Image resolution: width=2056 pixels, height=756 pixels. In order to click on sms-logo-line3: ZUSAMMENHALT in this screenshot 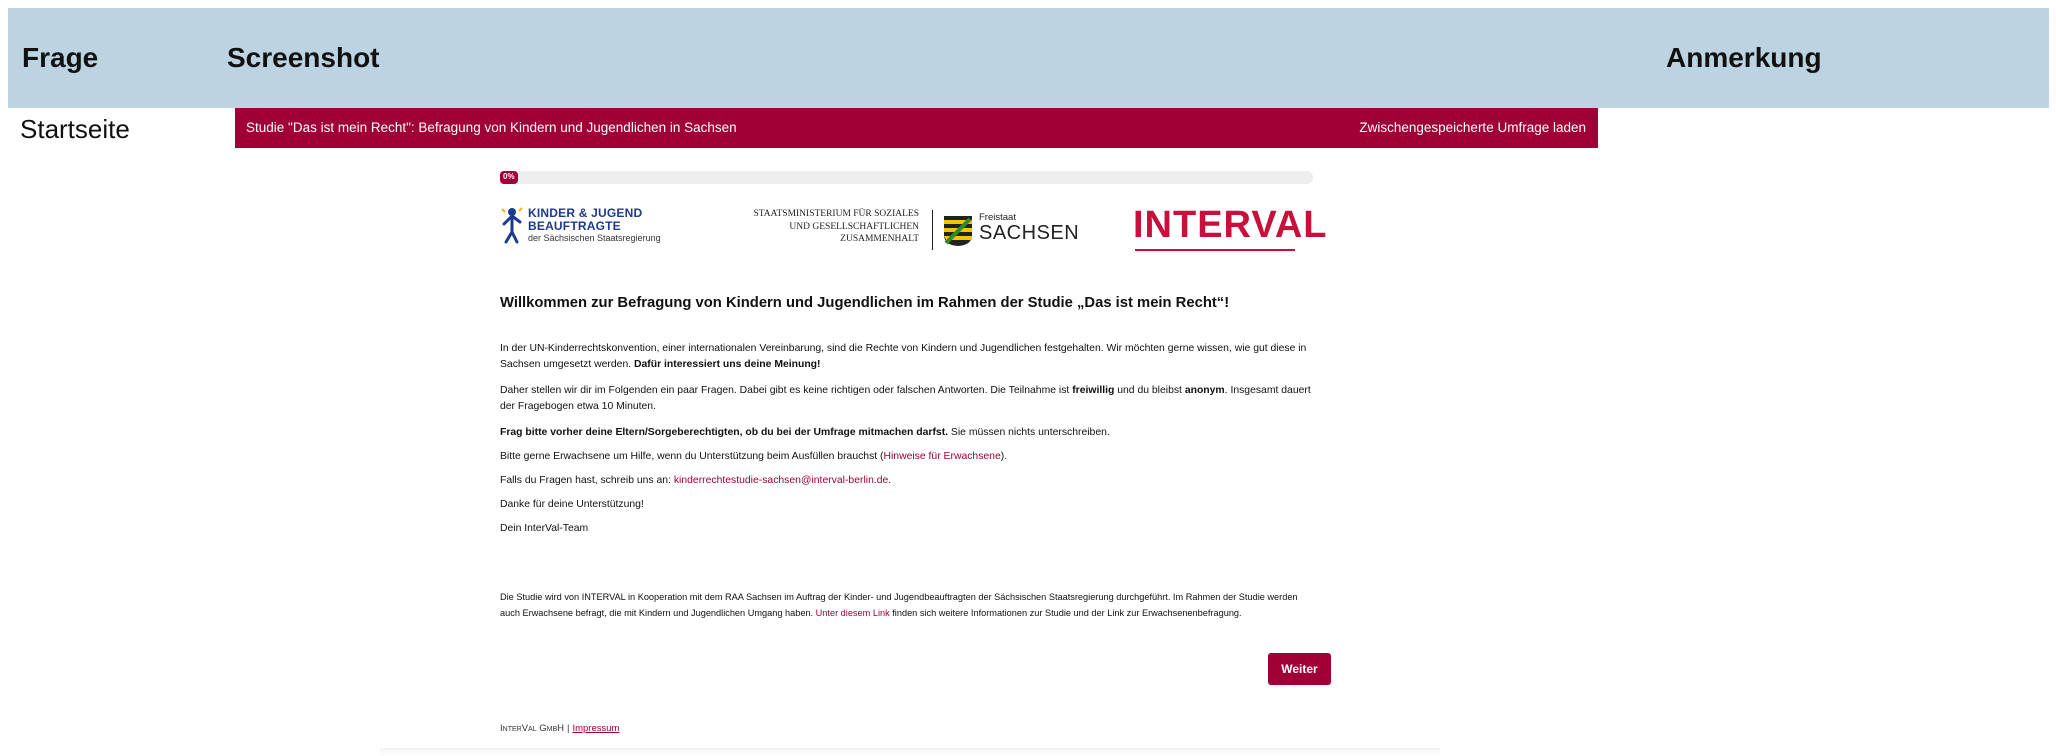, I will do `click(879, 239)`.